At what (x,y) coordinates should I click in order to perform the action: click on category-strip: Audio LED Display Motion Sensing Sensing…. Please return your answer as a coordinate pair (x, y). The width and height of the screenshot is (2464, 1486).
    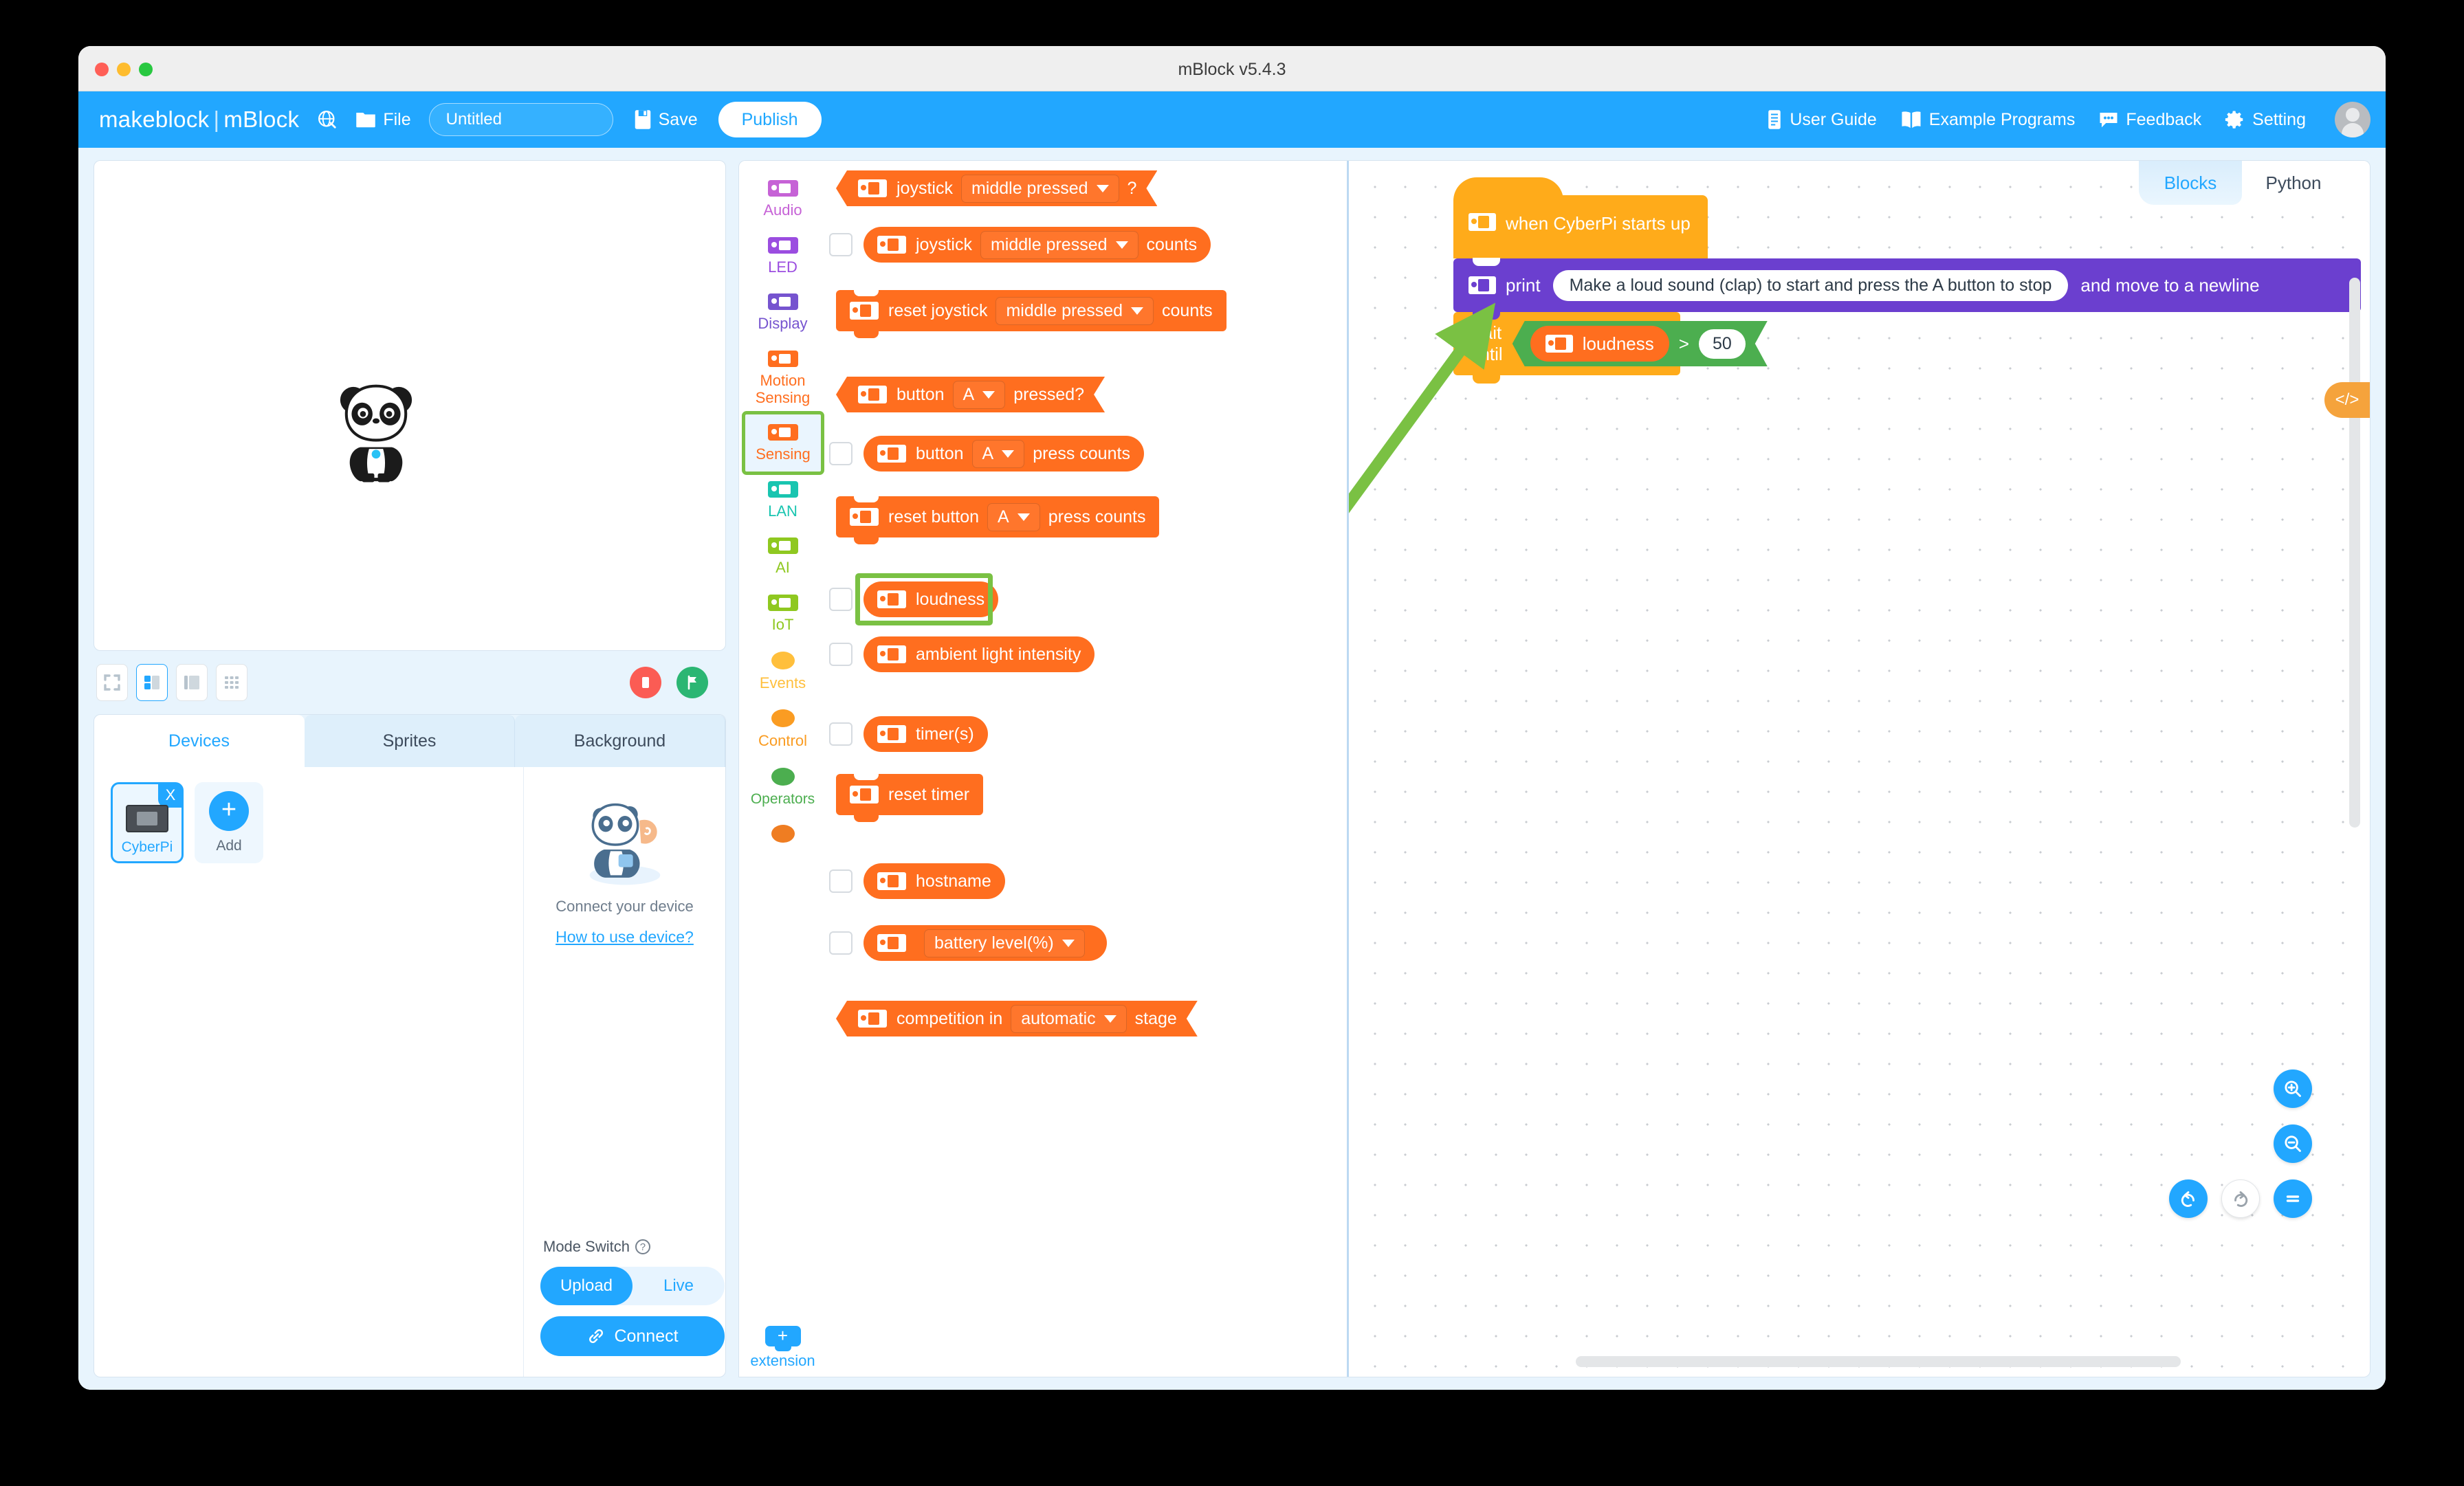
    Looking at the image, I should click on (782, 768).